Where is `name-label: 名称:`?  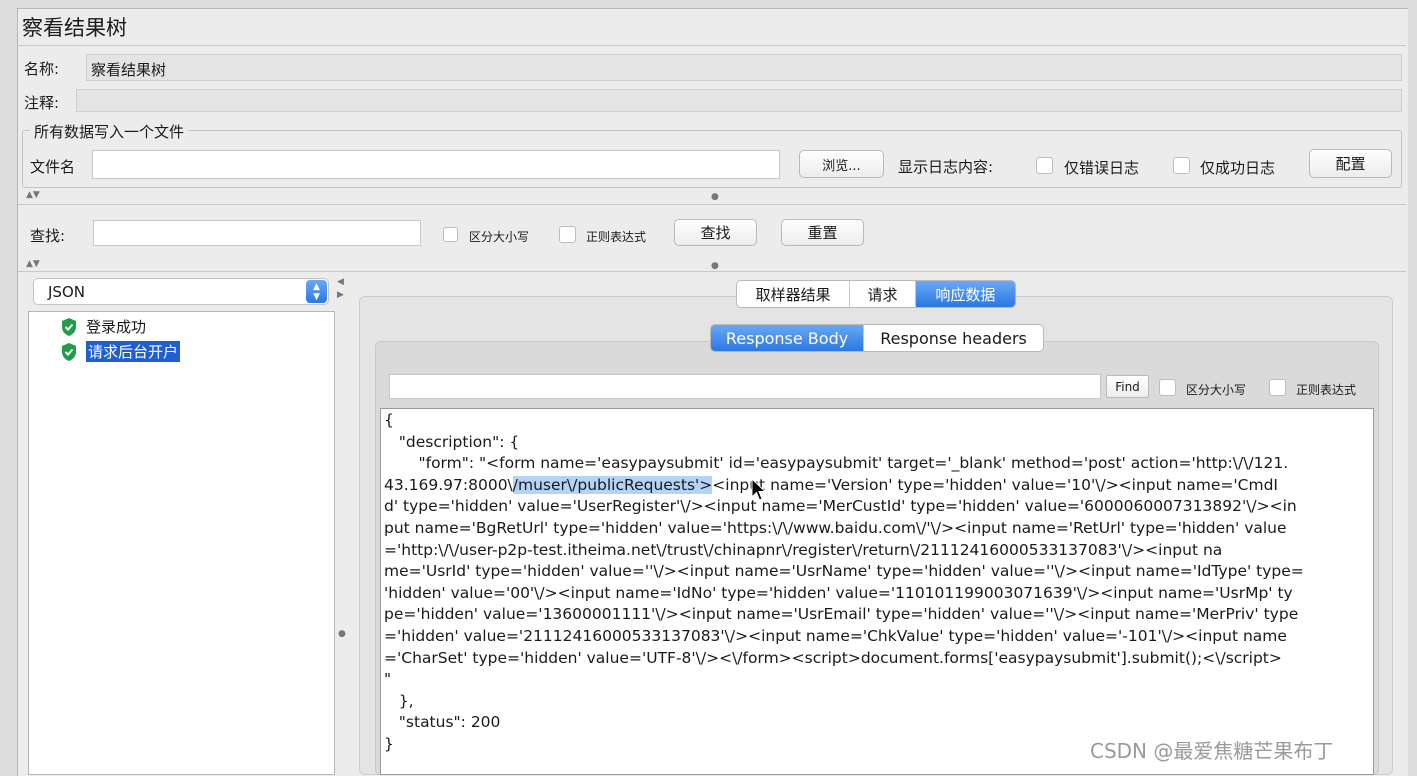 name-label: 名称: is located at coordinates (42, 69).